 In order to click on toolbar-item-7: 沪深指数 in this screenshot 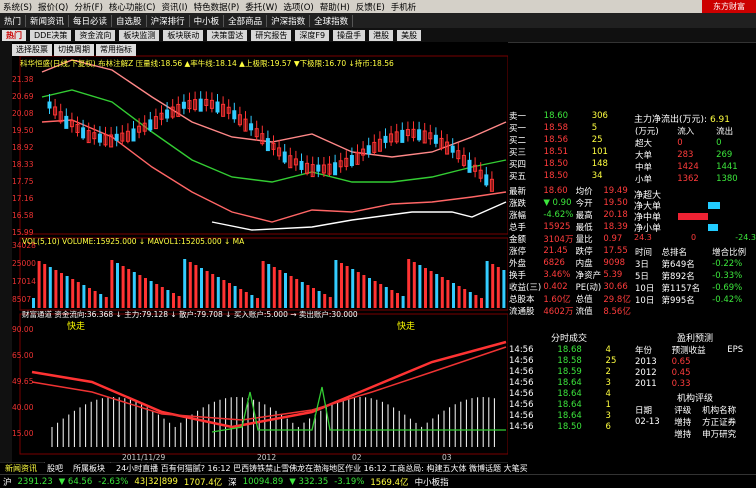, I will do `click(289, 20)`.